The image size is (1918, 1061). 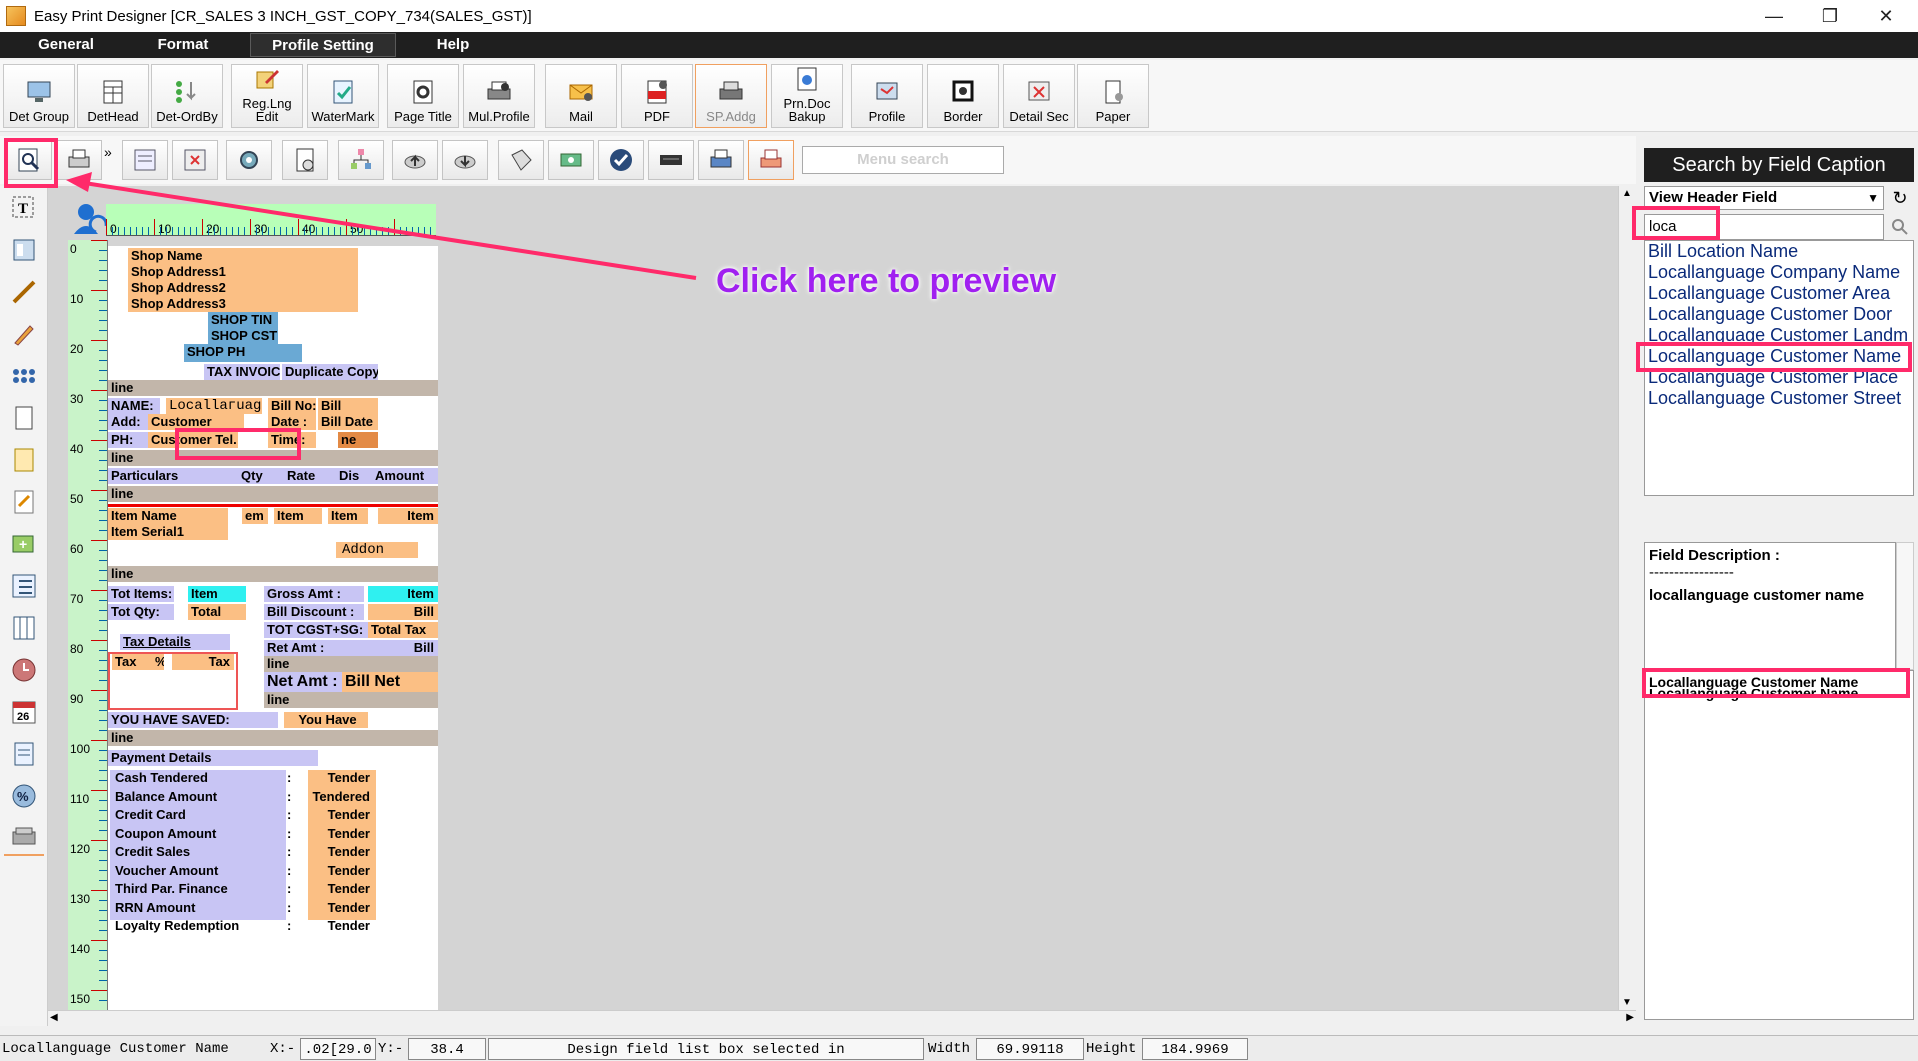 I want to click on description-scrollbar, so click(x=1905, y=606).